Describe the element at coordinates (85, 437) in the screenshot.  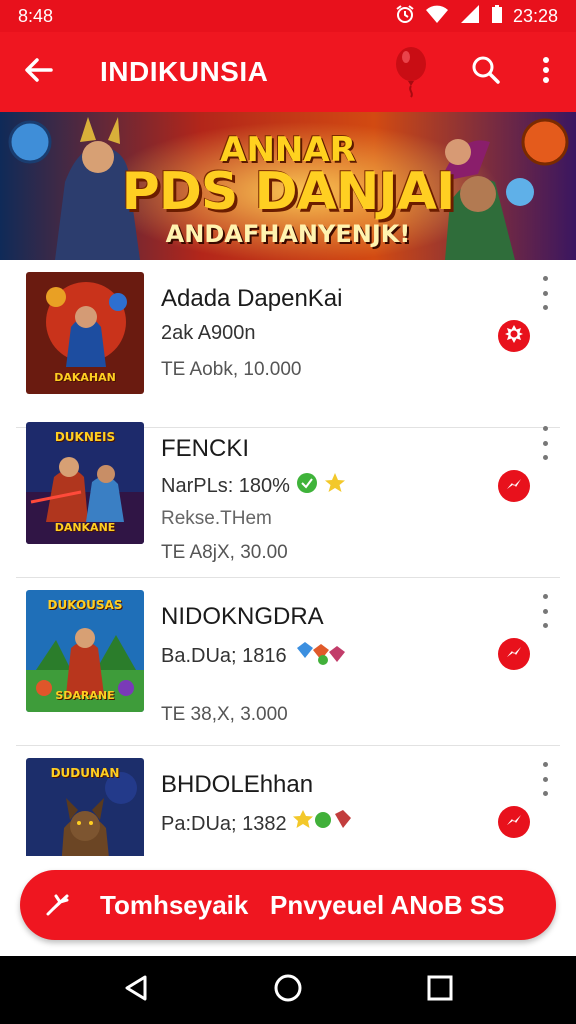
I see `thumbnail-caption-top: DUKNEIS` at that location.